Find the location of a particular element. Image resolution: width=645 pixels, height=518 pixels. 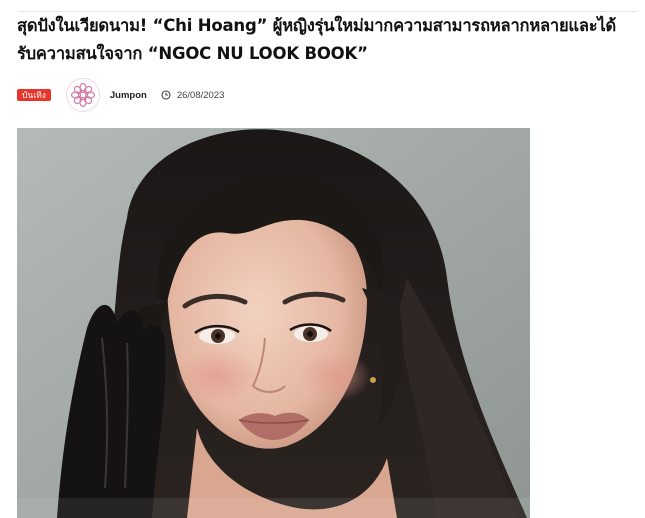

category-badge: บันเทิง is located at coordinates (34, 95).